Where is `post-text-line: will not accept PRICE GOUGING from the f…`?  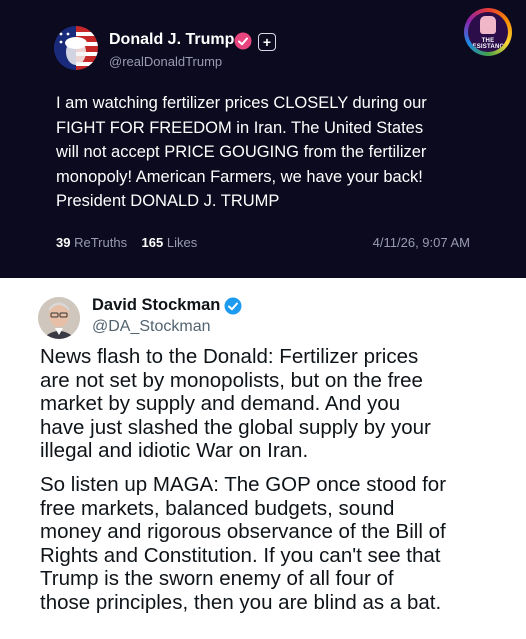
post-text-line: will not accept PRICE GOUGING from the f… is located at coordinates (241, 152).